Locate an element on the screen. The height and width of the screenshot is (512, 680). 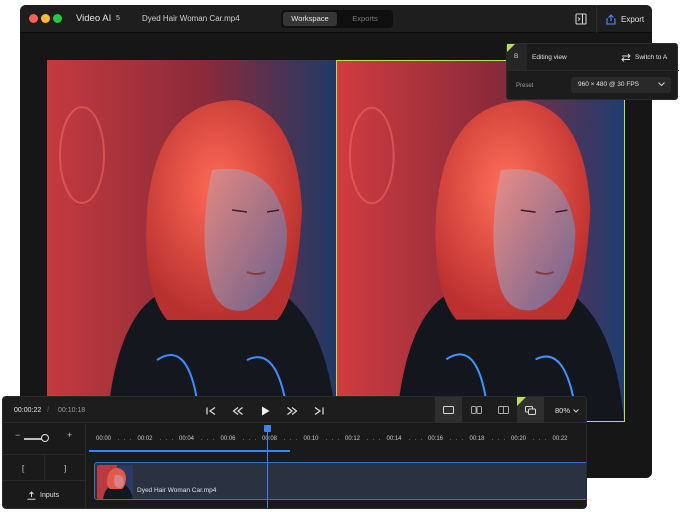
current-time: 00:00:22 is located at coordinates (28, 410).